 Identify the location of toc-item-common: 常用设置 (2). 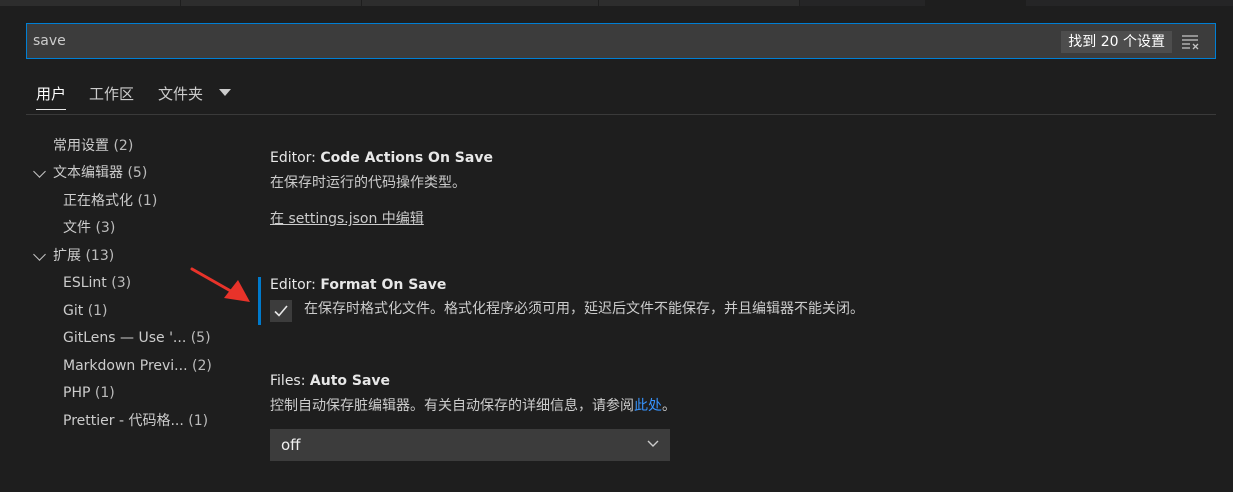
(93, 146).